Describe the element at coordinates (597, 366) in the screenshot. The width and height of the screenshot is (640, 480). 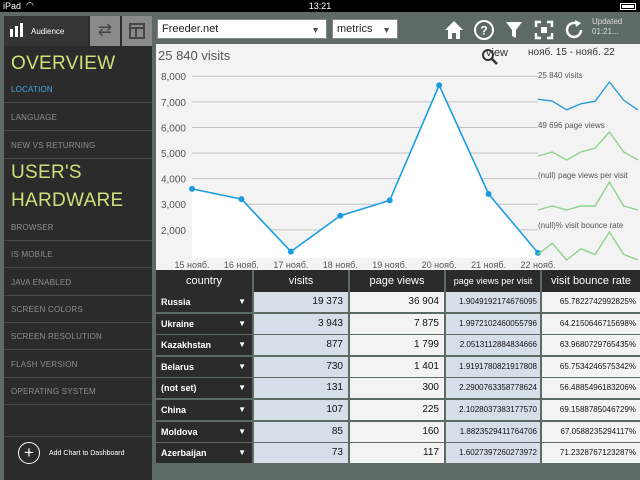
I see `cell-bounce-rate-text: 65.7534246575342%` at that location.